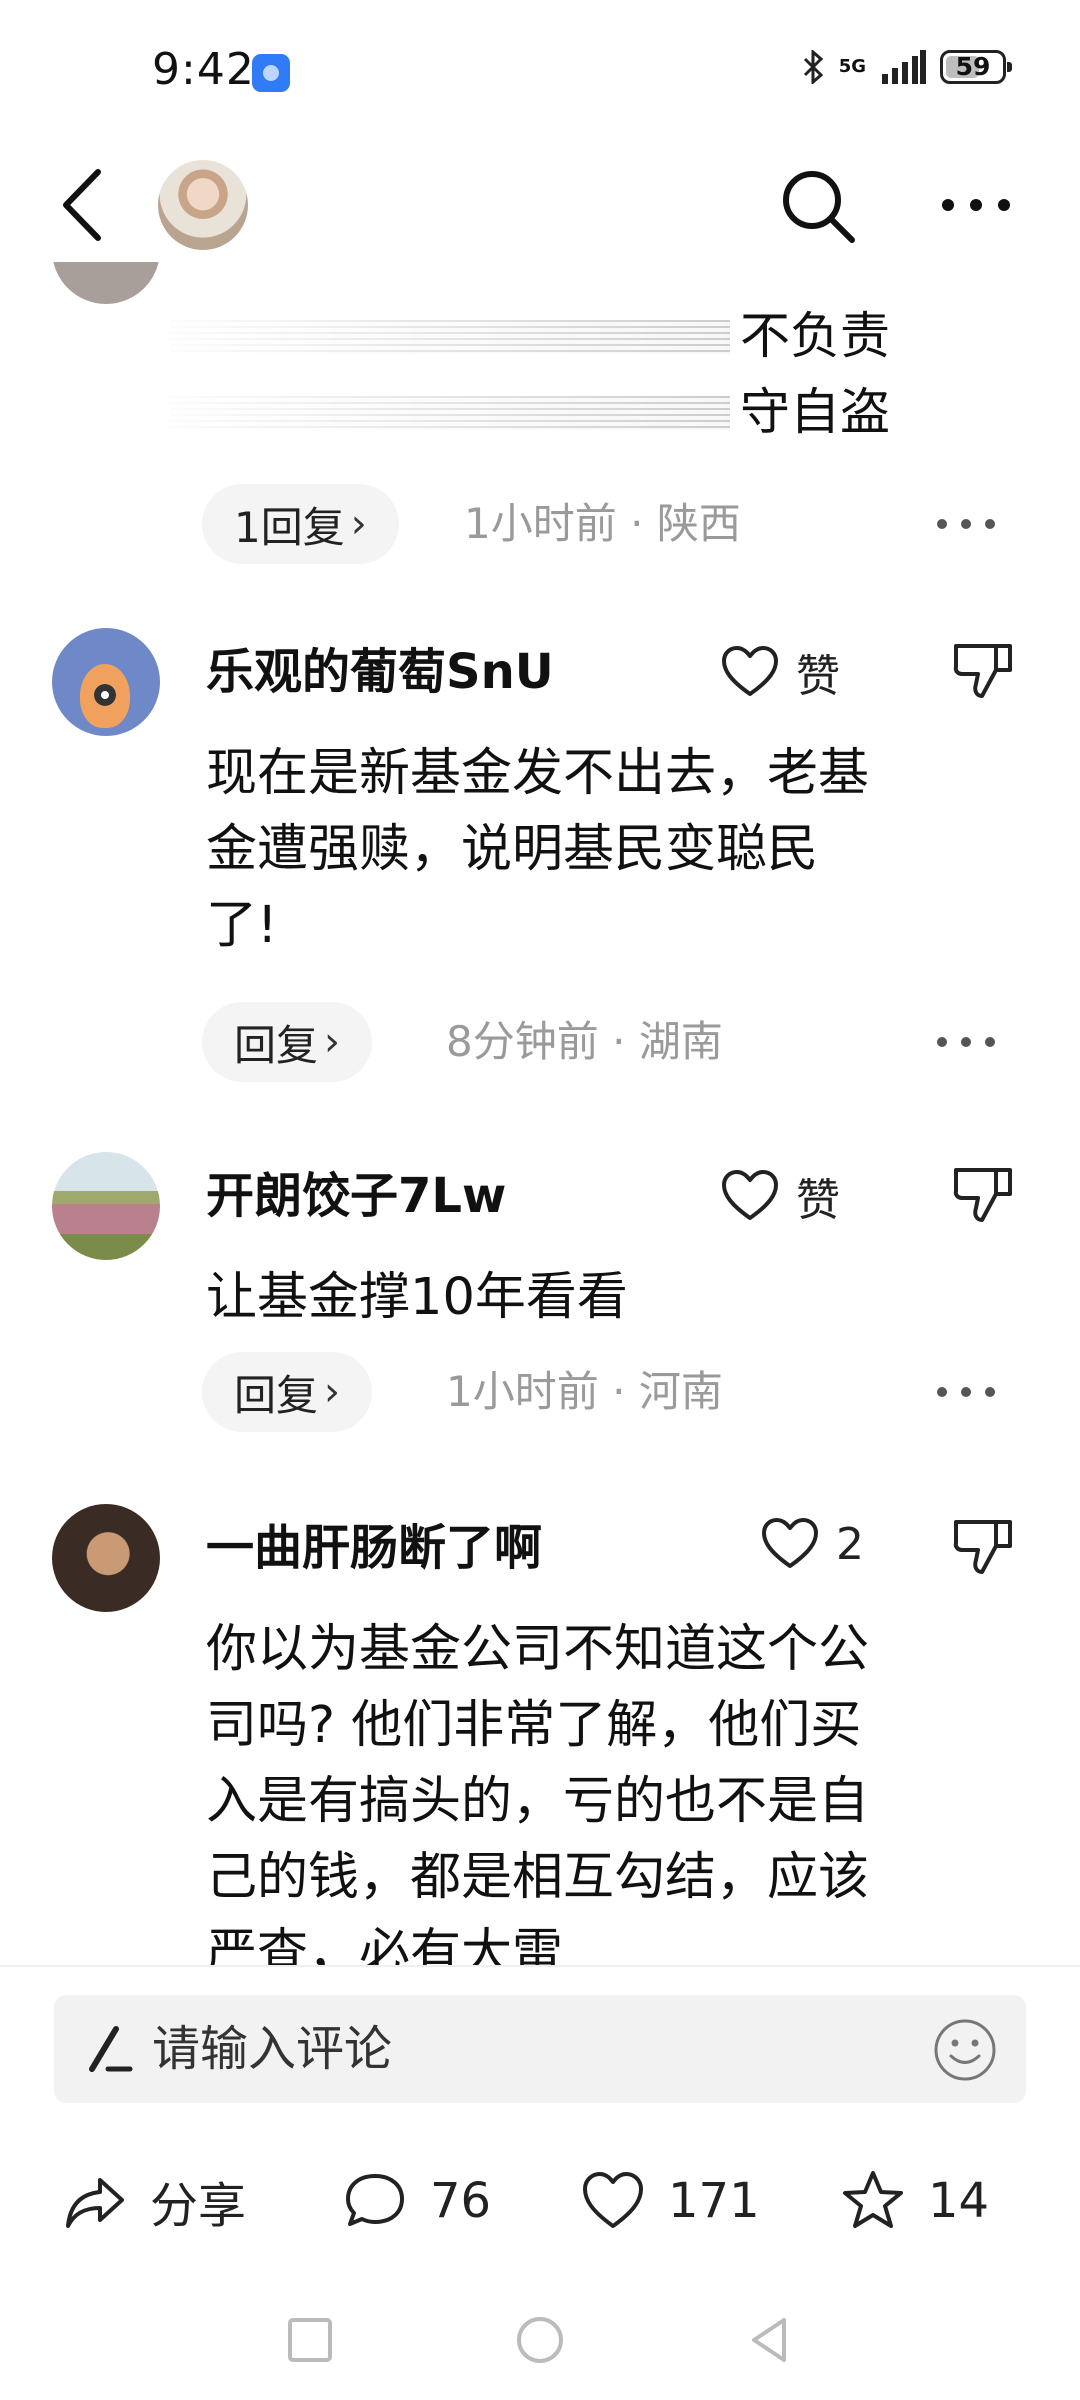 This screenshot has height=2400, width=1080. I want to click on favorite-button: 14, so click(914, 2201).